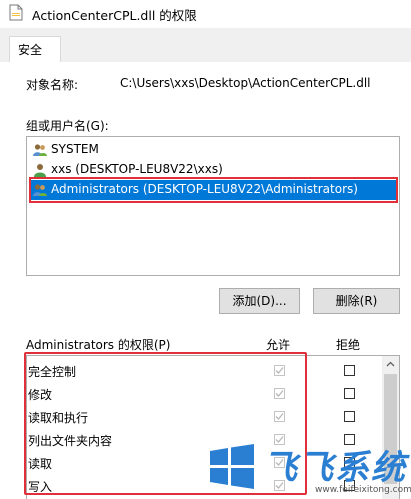  Describe the element at coordinates (40, 395) in the screenshot. I see `permission-name: 修改` at that location.